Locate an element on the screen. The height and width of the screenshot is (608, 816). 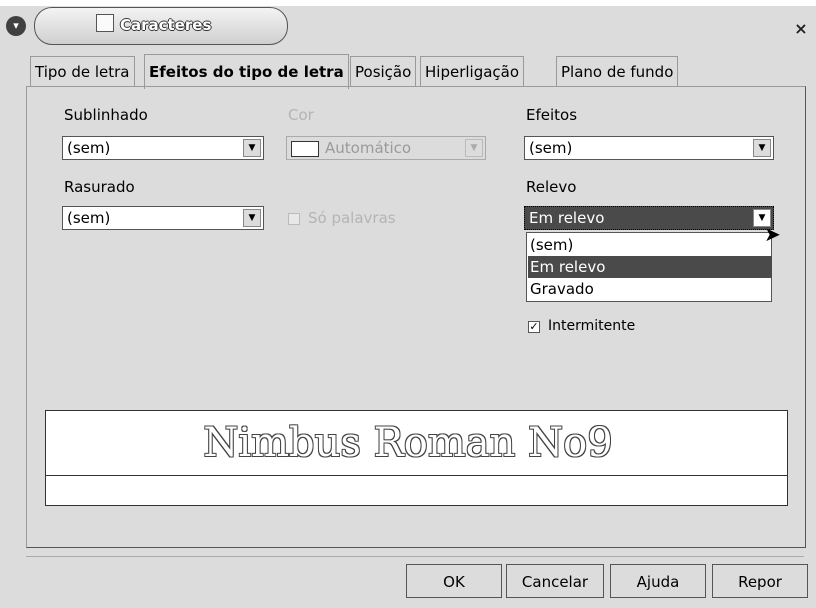
tab-efeitos: Efeitos do tipo de letra is located at coordinates (246, 71).